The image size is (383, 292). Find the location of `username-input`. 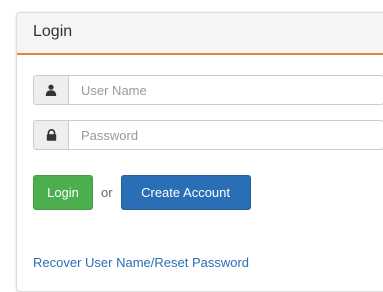

username-input is located at coordinates (226, 90).